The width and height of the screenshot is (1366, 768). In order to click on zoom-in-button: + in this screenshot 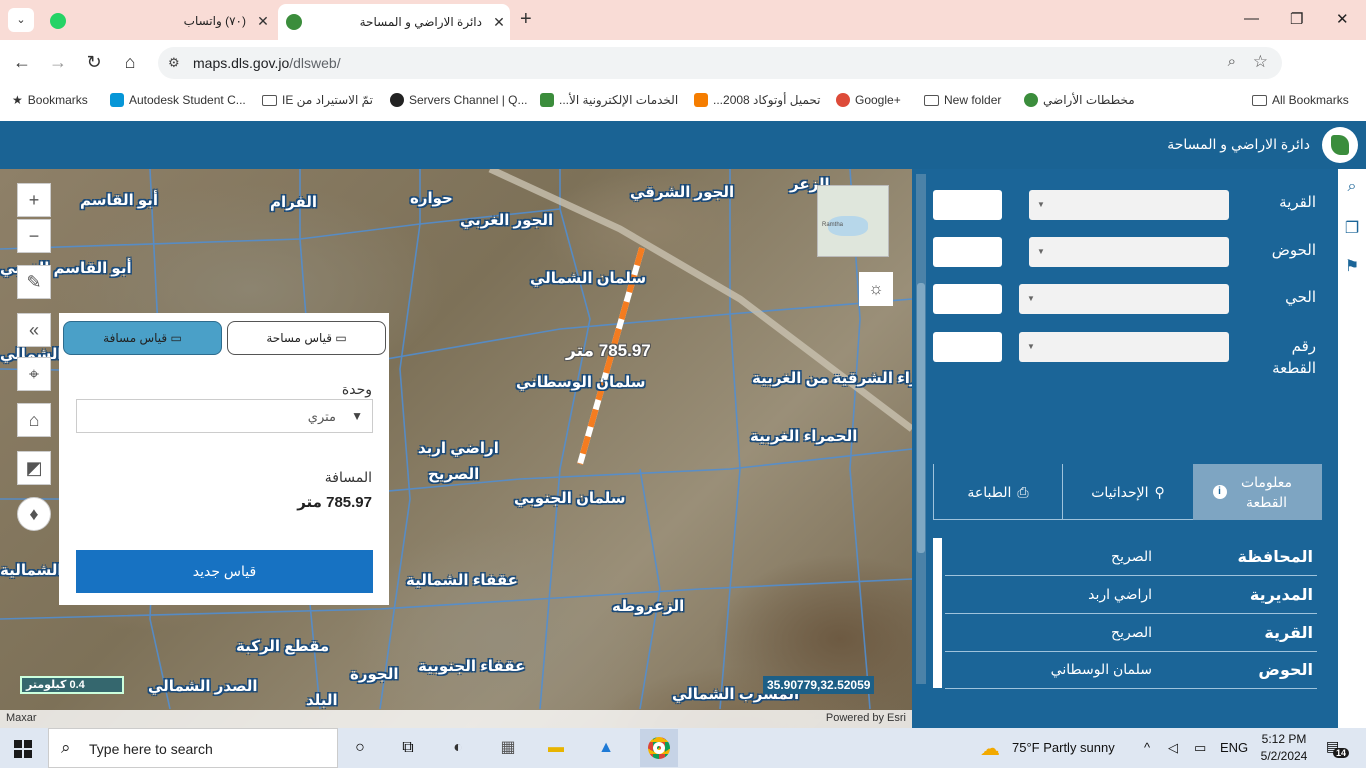, I will do `click(34, 200)`.